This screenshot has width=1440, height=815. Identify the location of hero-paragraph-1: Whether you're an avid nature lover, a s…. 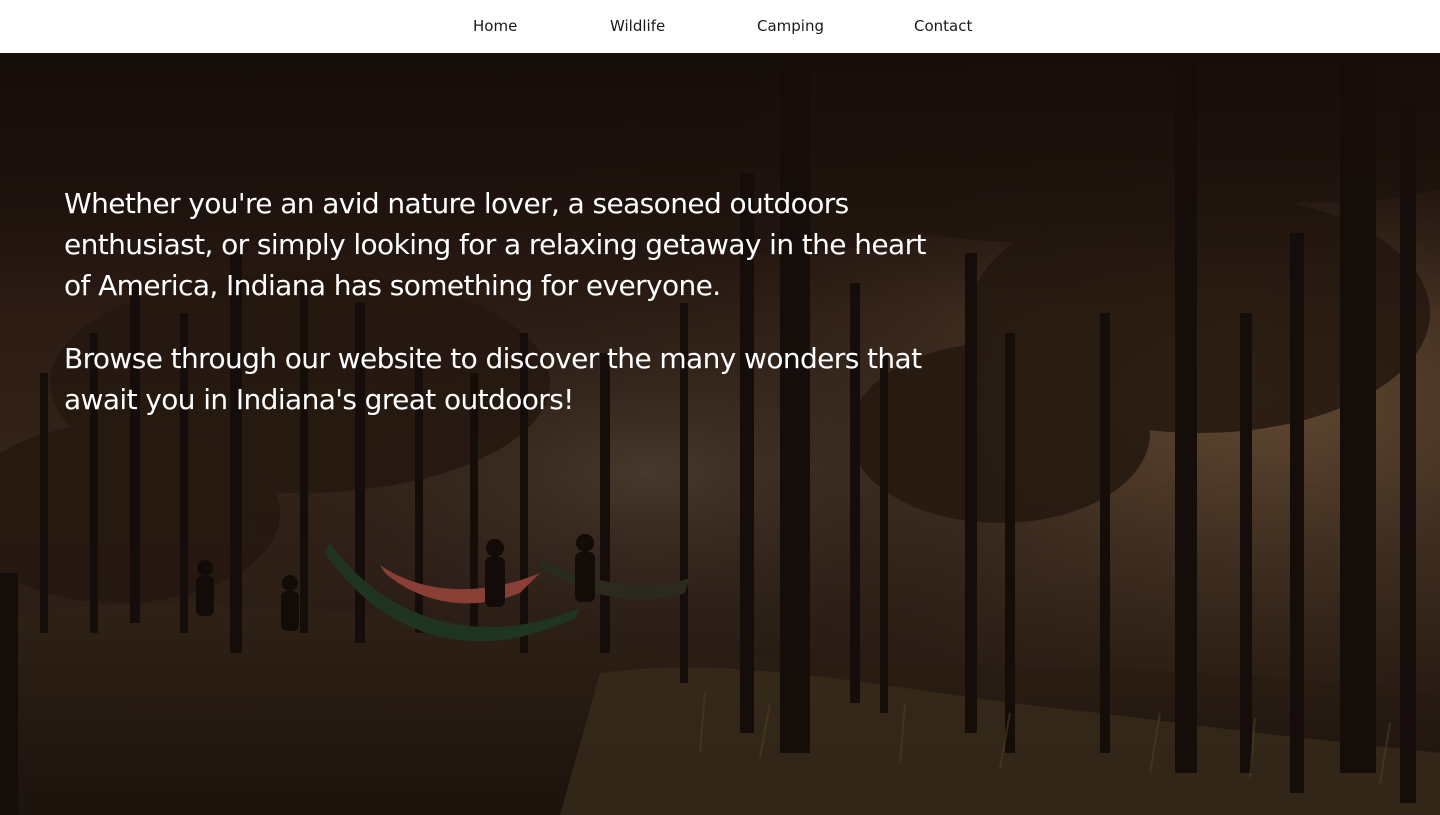
(495, 244).